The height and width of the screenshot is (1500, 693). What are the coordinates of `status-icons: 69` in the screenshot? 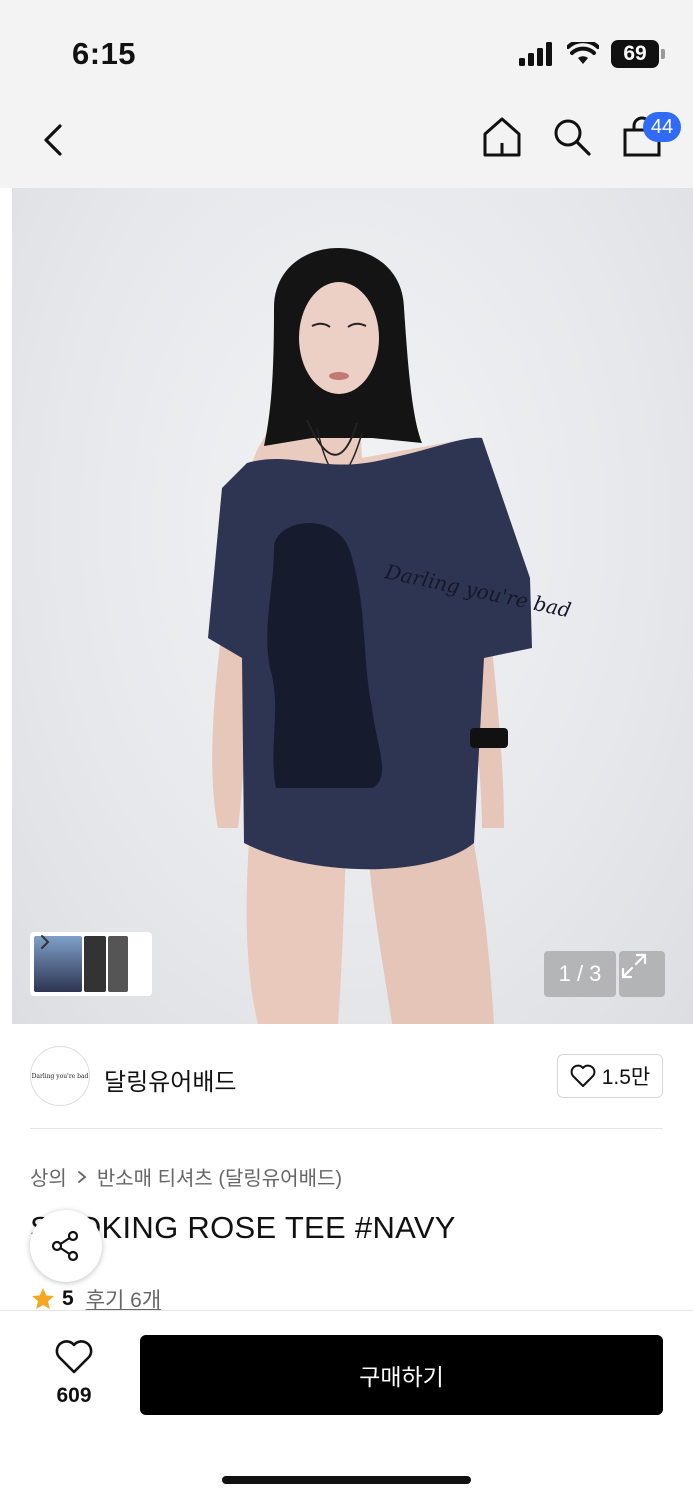 It's located at (592, 54).